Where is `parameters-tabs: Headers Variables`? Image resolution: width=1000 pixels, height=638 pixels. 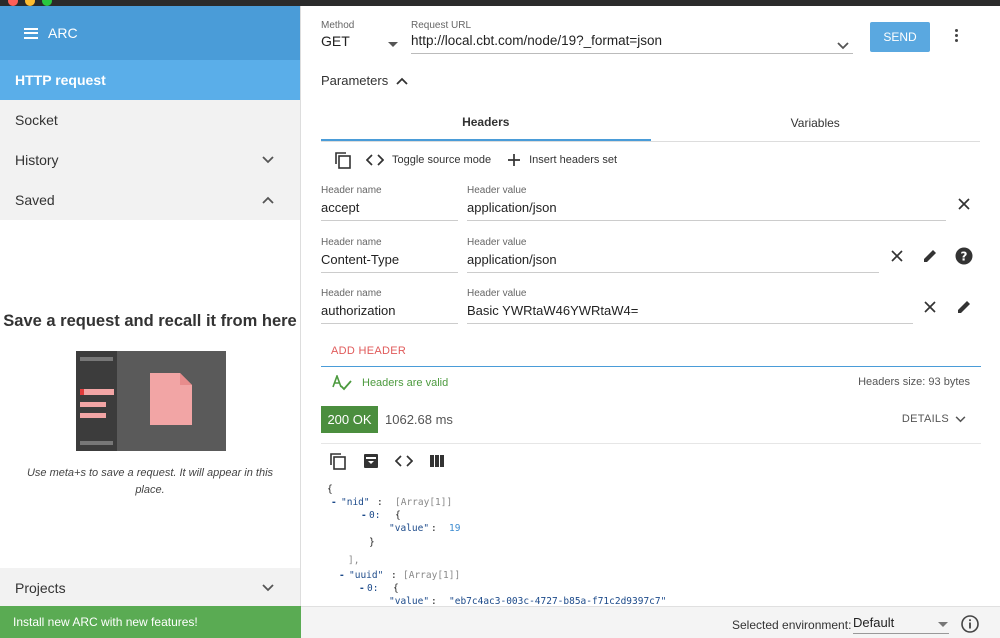
parameters-tabs: Headers Variables is located at coordinates (650, 123).